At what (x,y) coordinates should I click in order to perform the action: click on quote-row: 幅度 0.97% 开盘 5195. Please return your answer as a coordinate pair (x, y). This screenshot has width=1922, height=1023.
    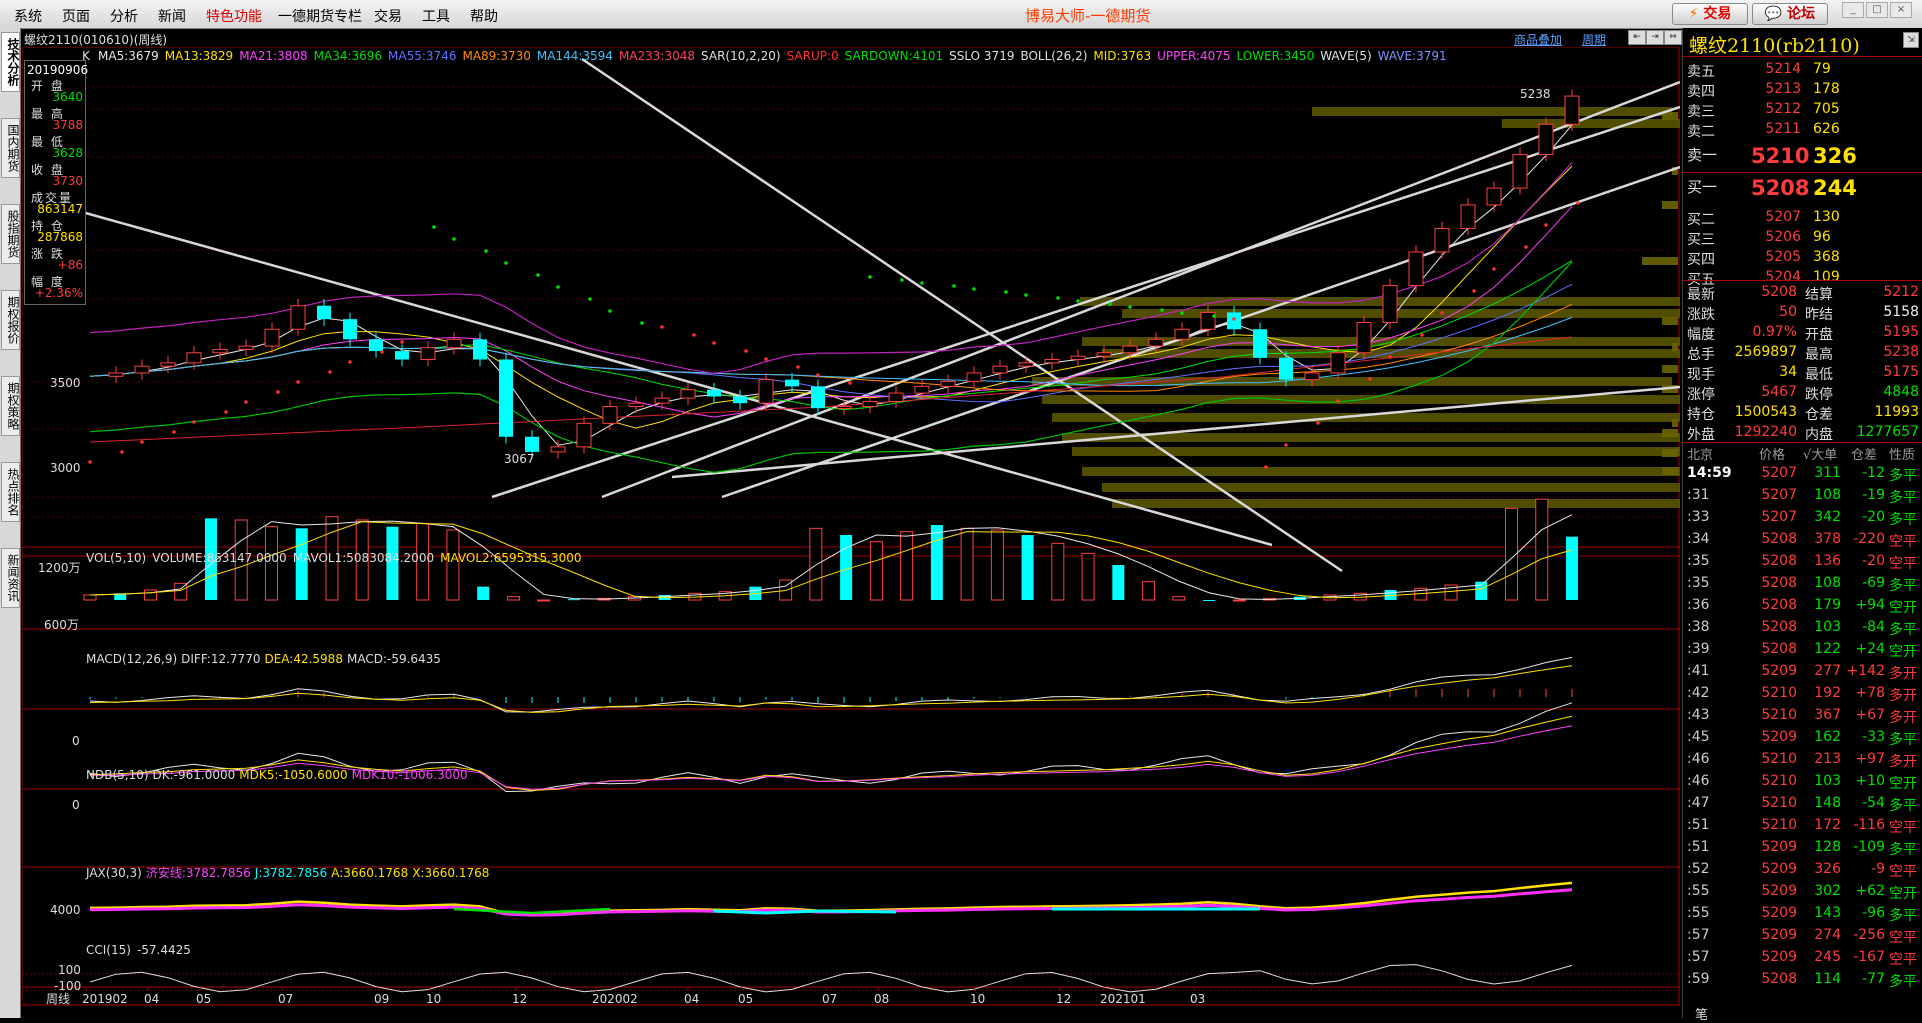
    Looking at the image, I should click on (1802, 334).